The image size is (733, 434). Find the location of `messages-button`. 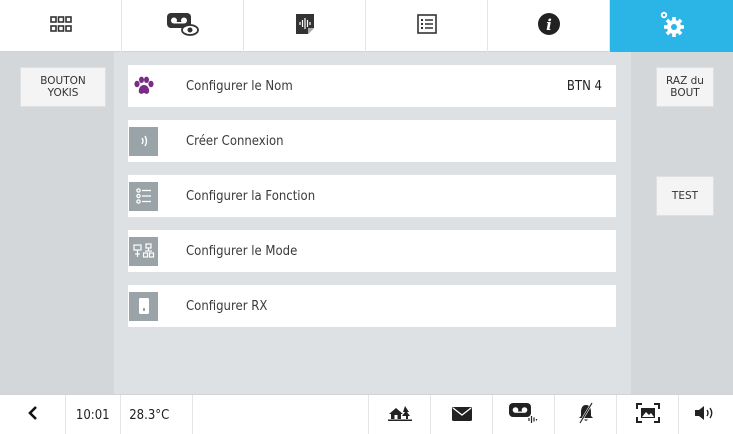

messages-button is located at coordinates (462, 414).